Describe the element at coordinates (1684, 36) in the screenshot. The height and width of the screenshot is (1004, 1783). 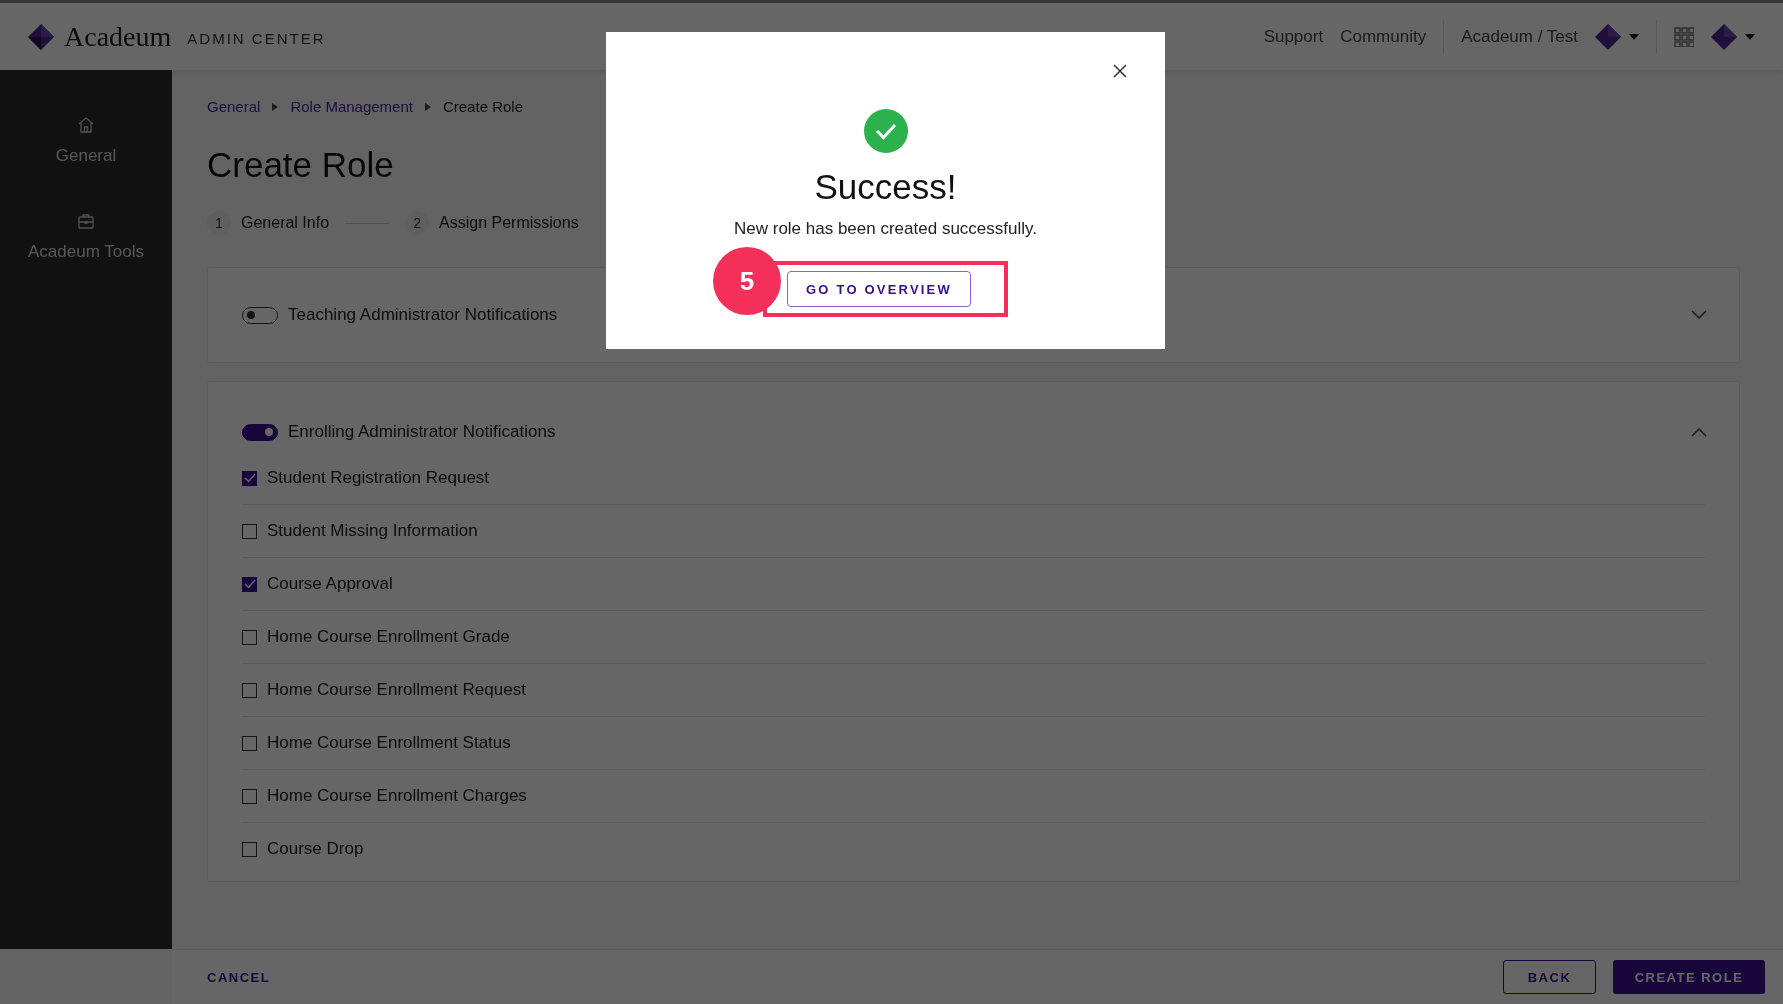
I see `apps-grid-icon` at that location.